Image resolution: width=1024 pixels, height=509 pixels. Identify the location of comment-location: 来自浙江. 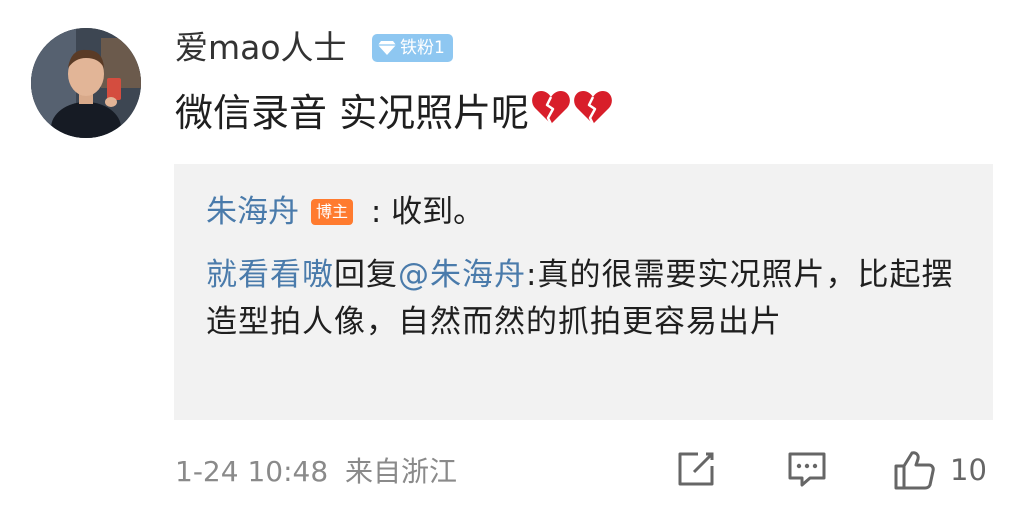
(401, 471).